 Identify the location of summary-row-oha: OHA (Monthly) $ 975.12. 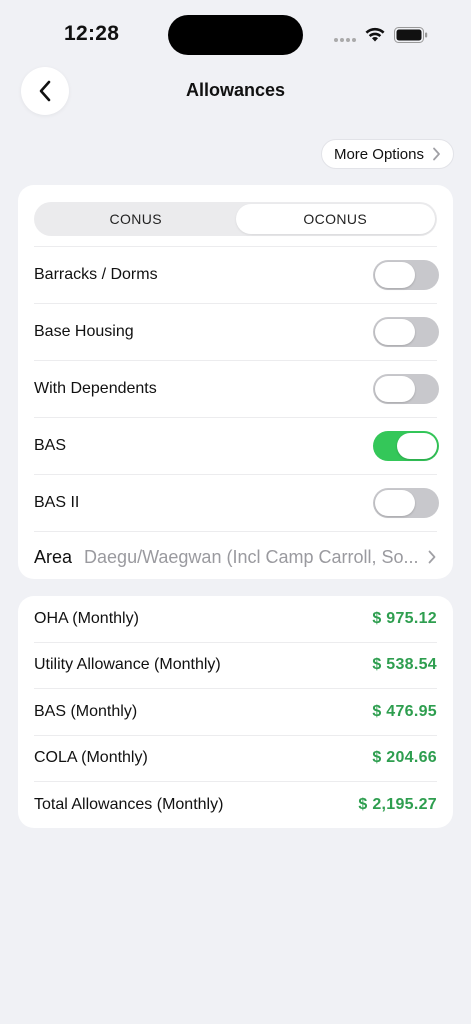
(235, 619).